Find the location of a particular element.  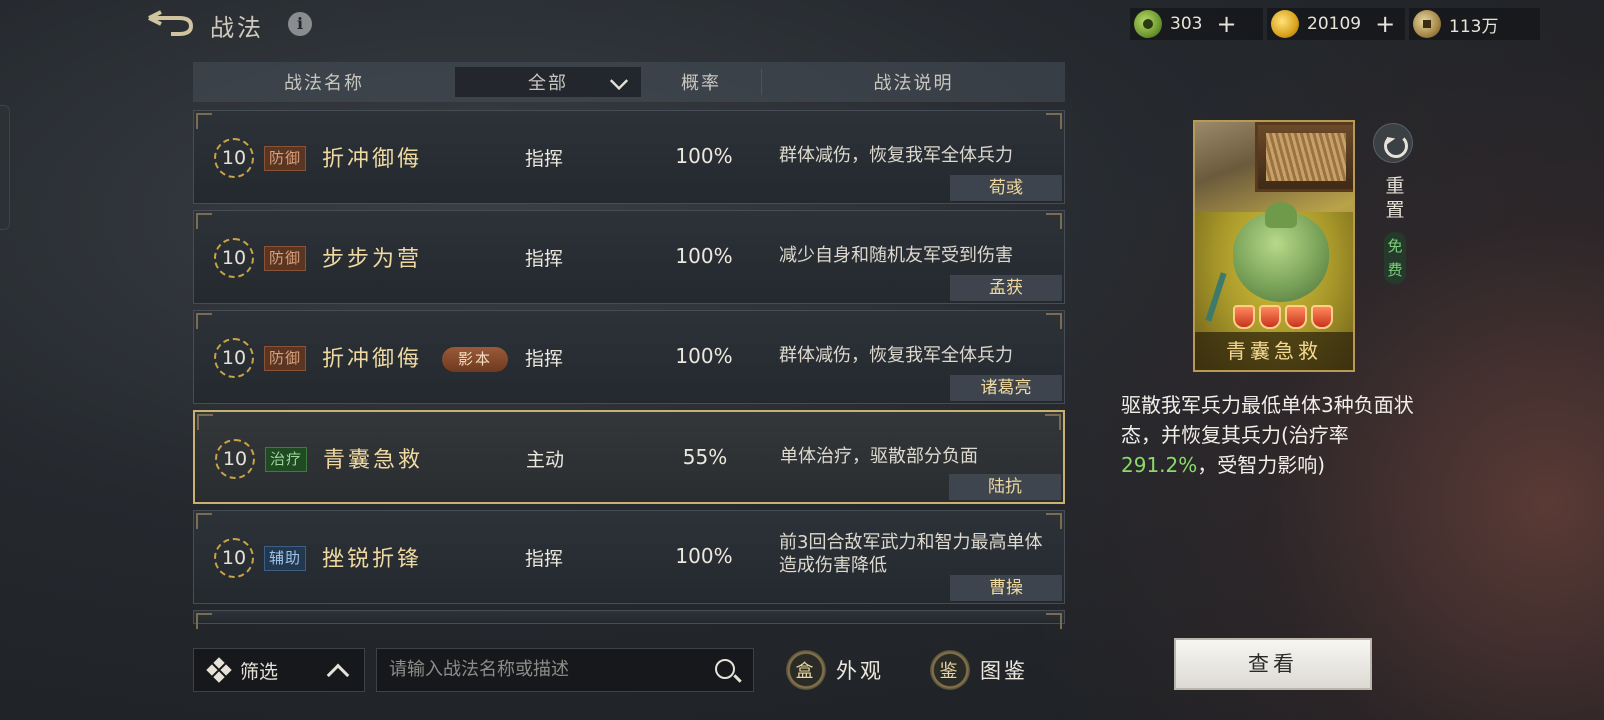

codex-label: 图鉴 is located at coordinates (1004, 671).